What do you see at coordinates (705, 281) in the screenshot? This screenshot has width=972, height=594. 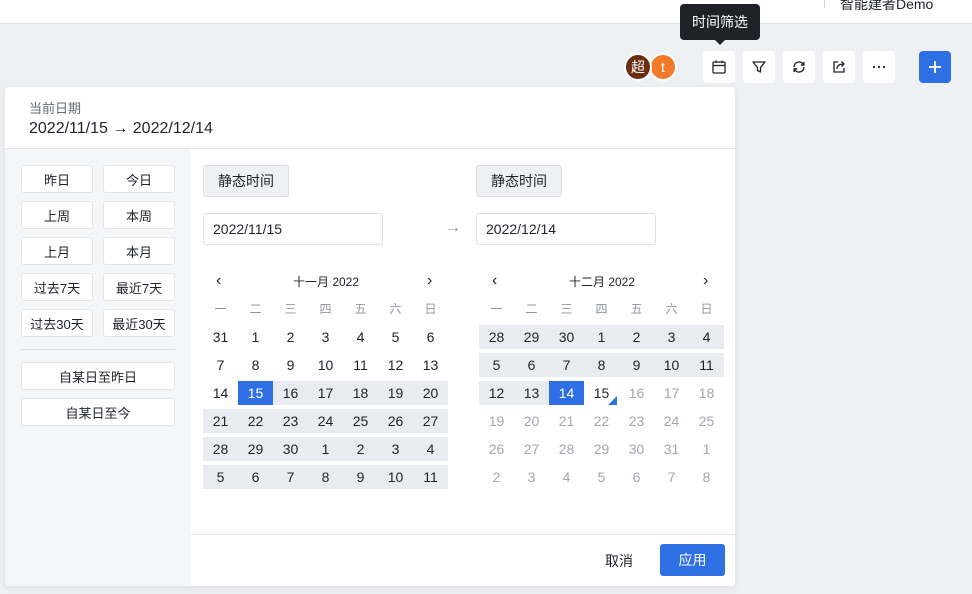 I see `next-month-button: ›` at bounding box center [705, 281].